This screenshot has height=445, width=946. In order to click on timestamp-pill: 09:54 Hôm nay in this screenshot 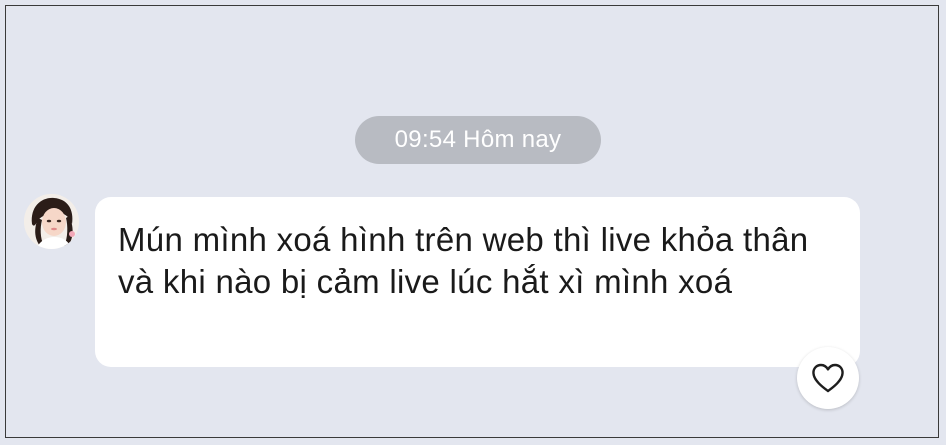, I will do `click(478, 140)`.